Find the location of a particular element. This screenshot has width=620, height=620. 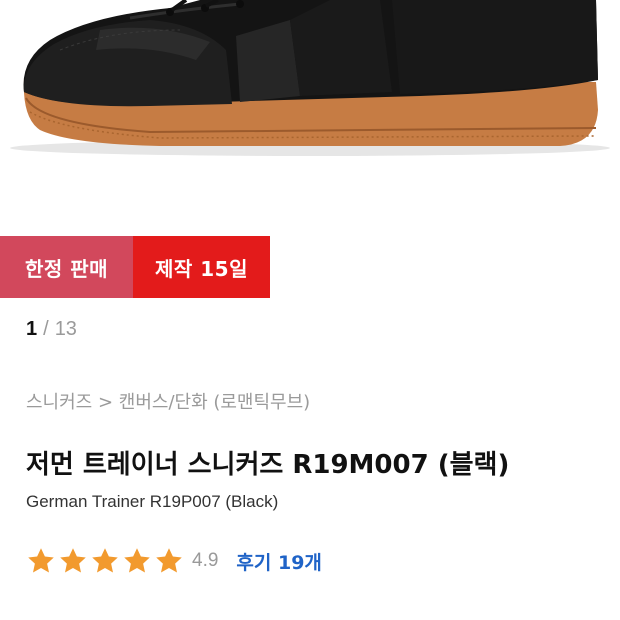

pager-total: 13 is located at coordinates (65, 329).